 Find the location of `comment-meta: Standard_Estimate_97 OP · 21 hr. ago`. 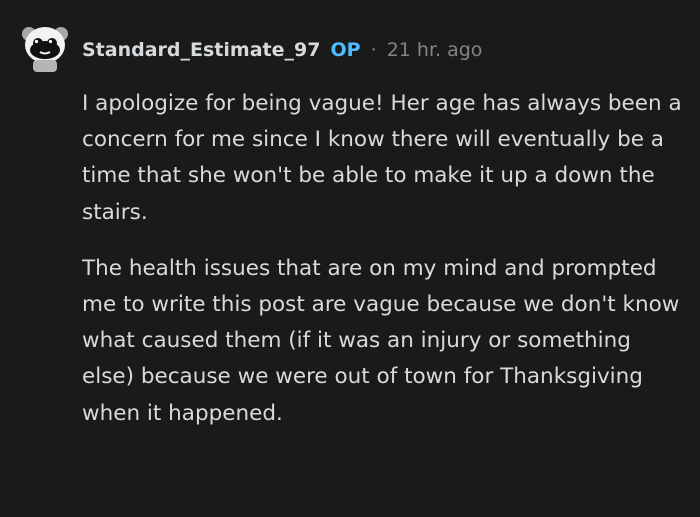

comment-meta: Standard_Estimate_97 OP · 21 hr. ago is located at coordinates (282, 50).